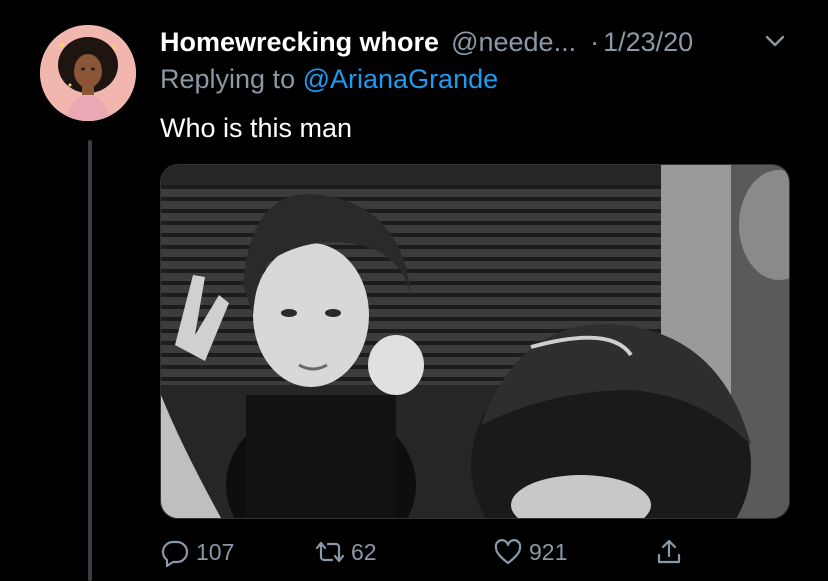  What do you see at coordinates (401, 79) in the screenshot?
I see `reply-mention-link: @ArianaGrande` at bounding box center [401, 79].